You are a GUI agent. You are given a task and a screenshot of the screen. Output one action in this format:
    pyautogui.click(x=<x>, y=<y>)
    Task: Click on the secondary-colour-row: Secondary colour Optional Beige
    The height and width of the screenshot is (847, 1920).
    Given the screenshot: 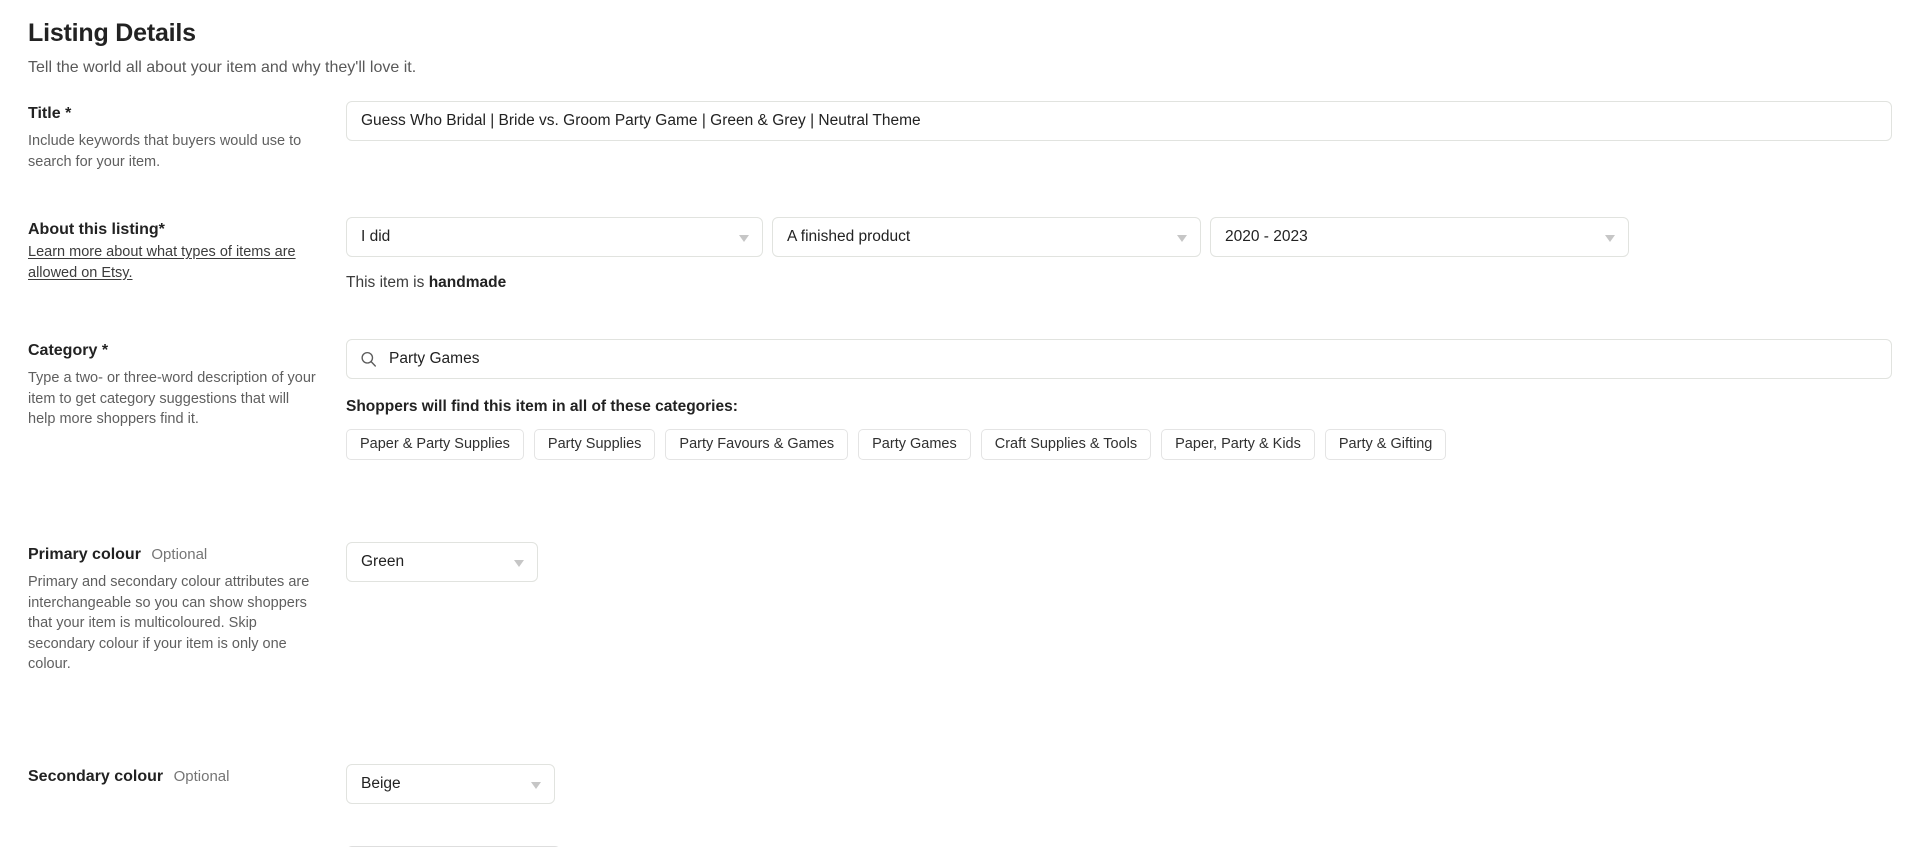 What is the action you would take?
    pyautogui.click(x=960, y=784)
    